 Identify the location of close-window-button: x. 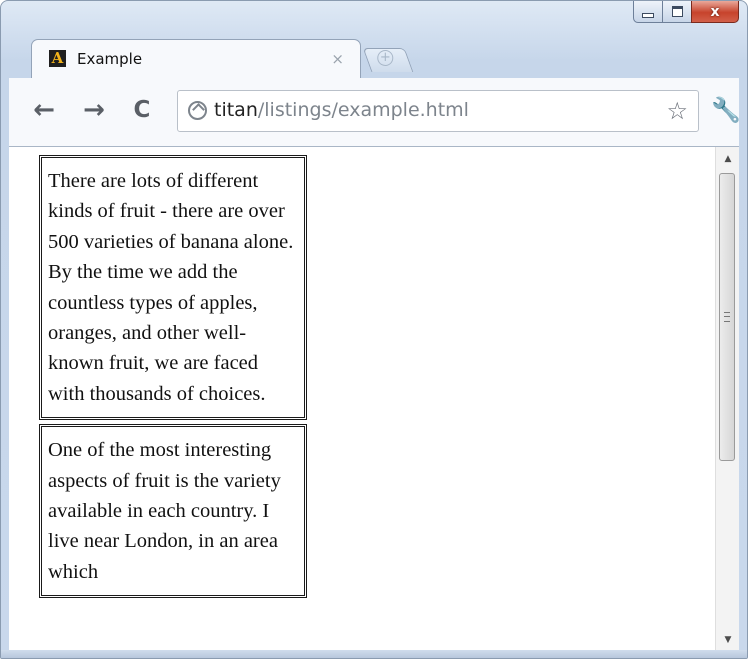
(715, 12).